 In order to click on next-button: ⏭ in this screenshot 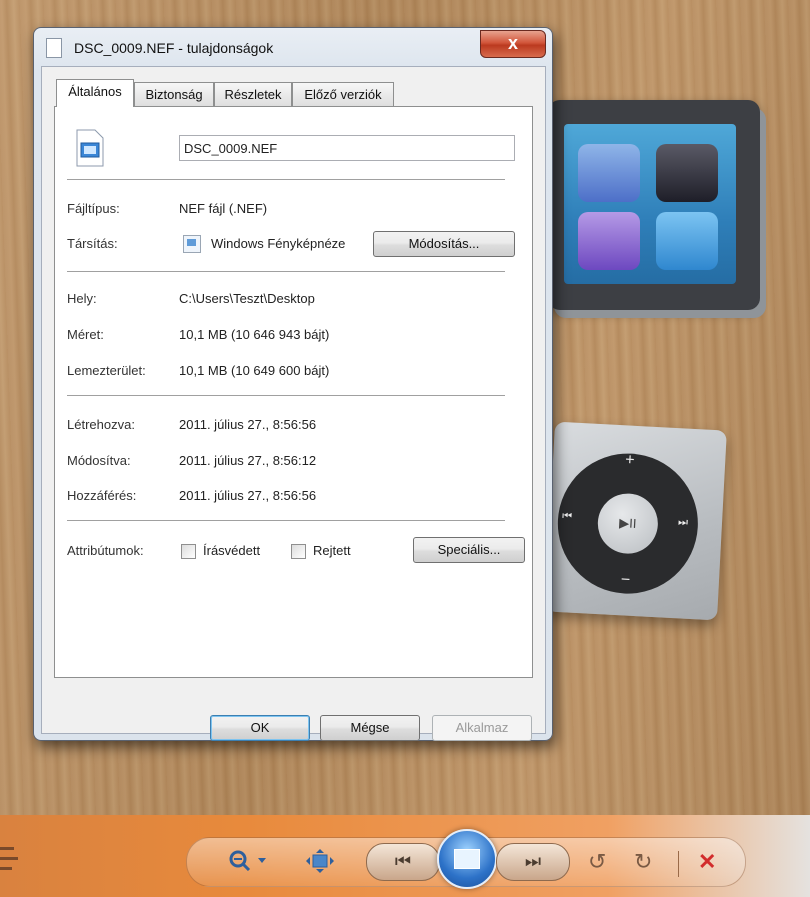, I will do `click(533, 862)`.